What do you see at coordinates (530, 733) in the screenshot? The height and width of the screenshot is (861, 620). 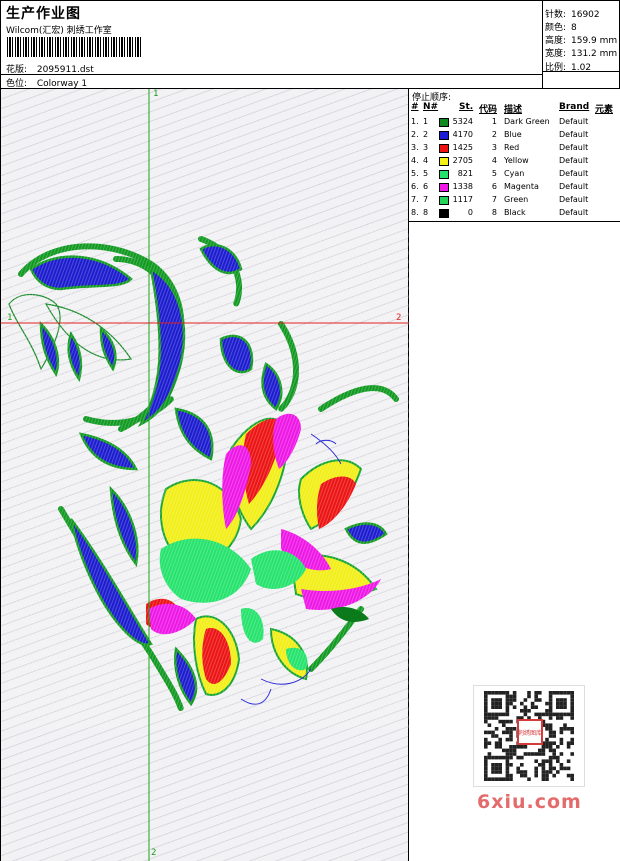 I see `qr-stamp-text: 刺绣图库` at bounding box center [530, 733].